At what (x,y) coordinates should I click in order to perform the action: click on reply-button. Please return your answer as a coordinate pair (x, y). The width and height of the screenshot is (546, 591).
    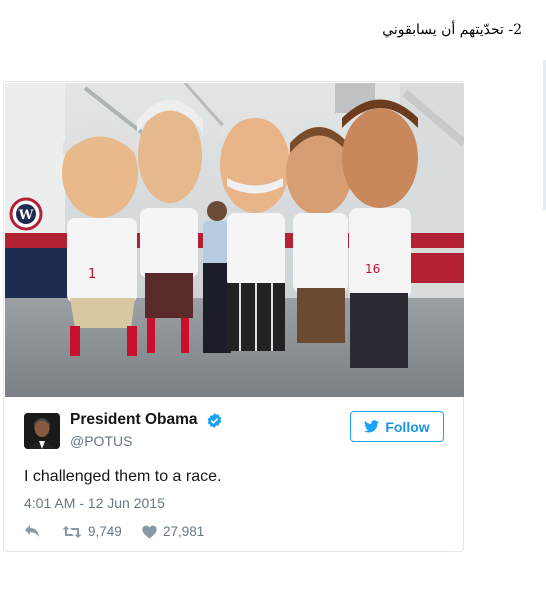
    Looking at the image, I should click on (32, 531).